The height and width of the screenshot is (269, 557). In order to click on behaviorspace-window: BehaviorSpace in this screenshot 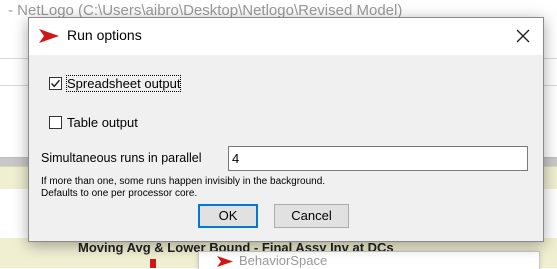, I will do `click(369, 260)`.